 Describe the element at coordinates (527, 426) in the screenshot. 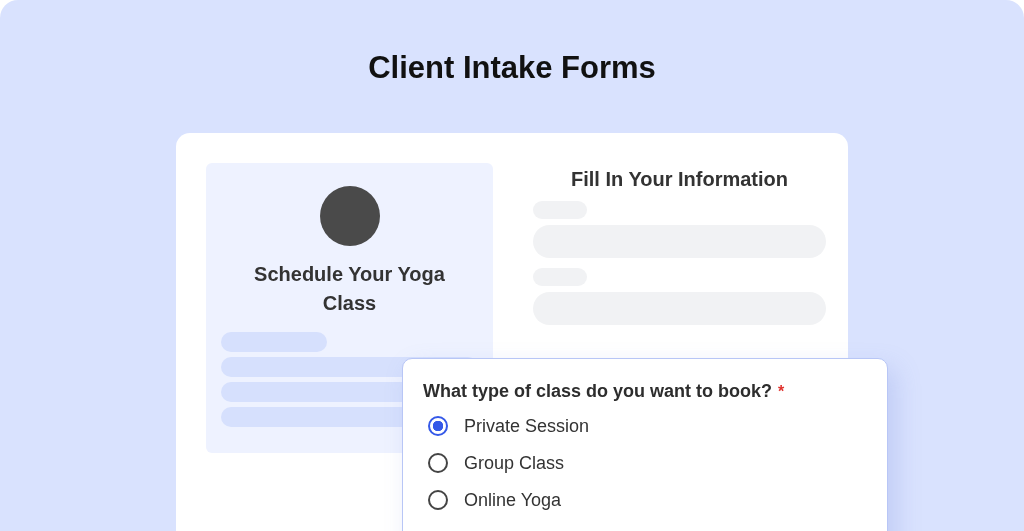

I see `option-label: Private Session` at that location.